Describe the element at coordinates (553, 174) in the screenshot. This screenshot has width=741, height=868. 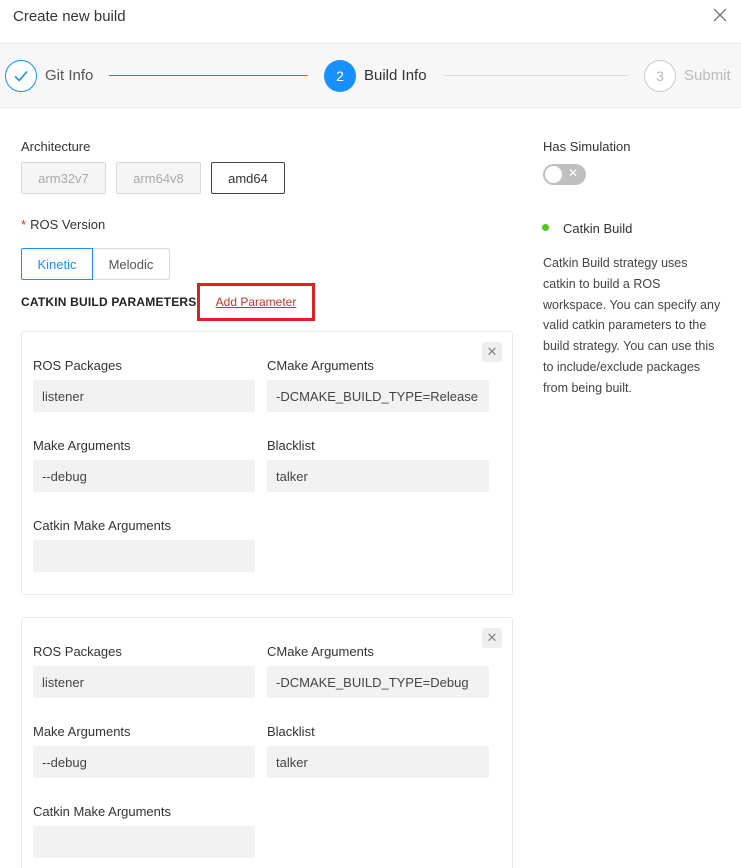
I see `toggle-knob` at that location.